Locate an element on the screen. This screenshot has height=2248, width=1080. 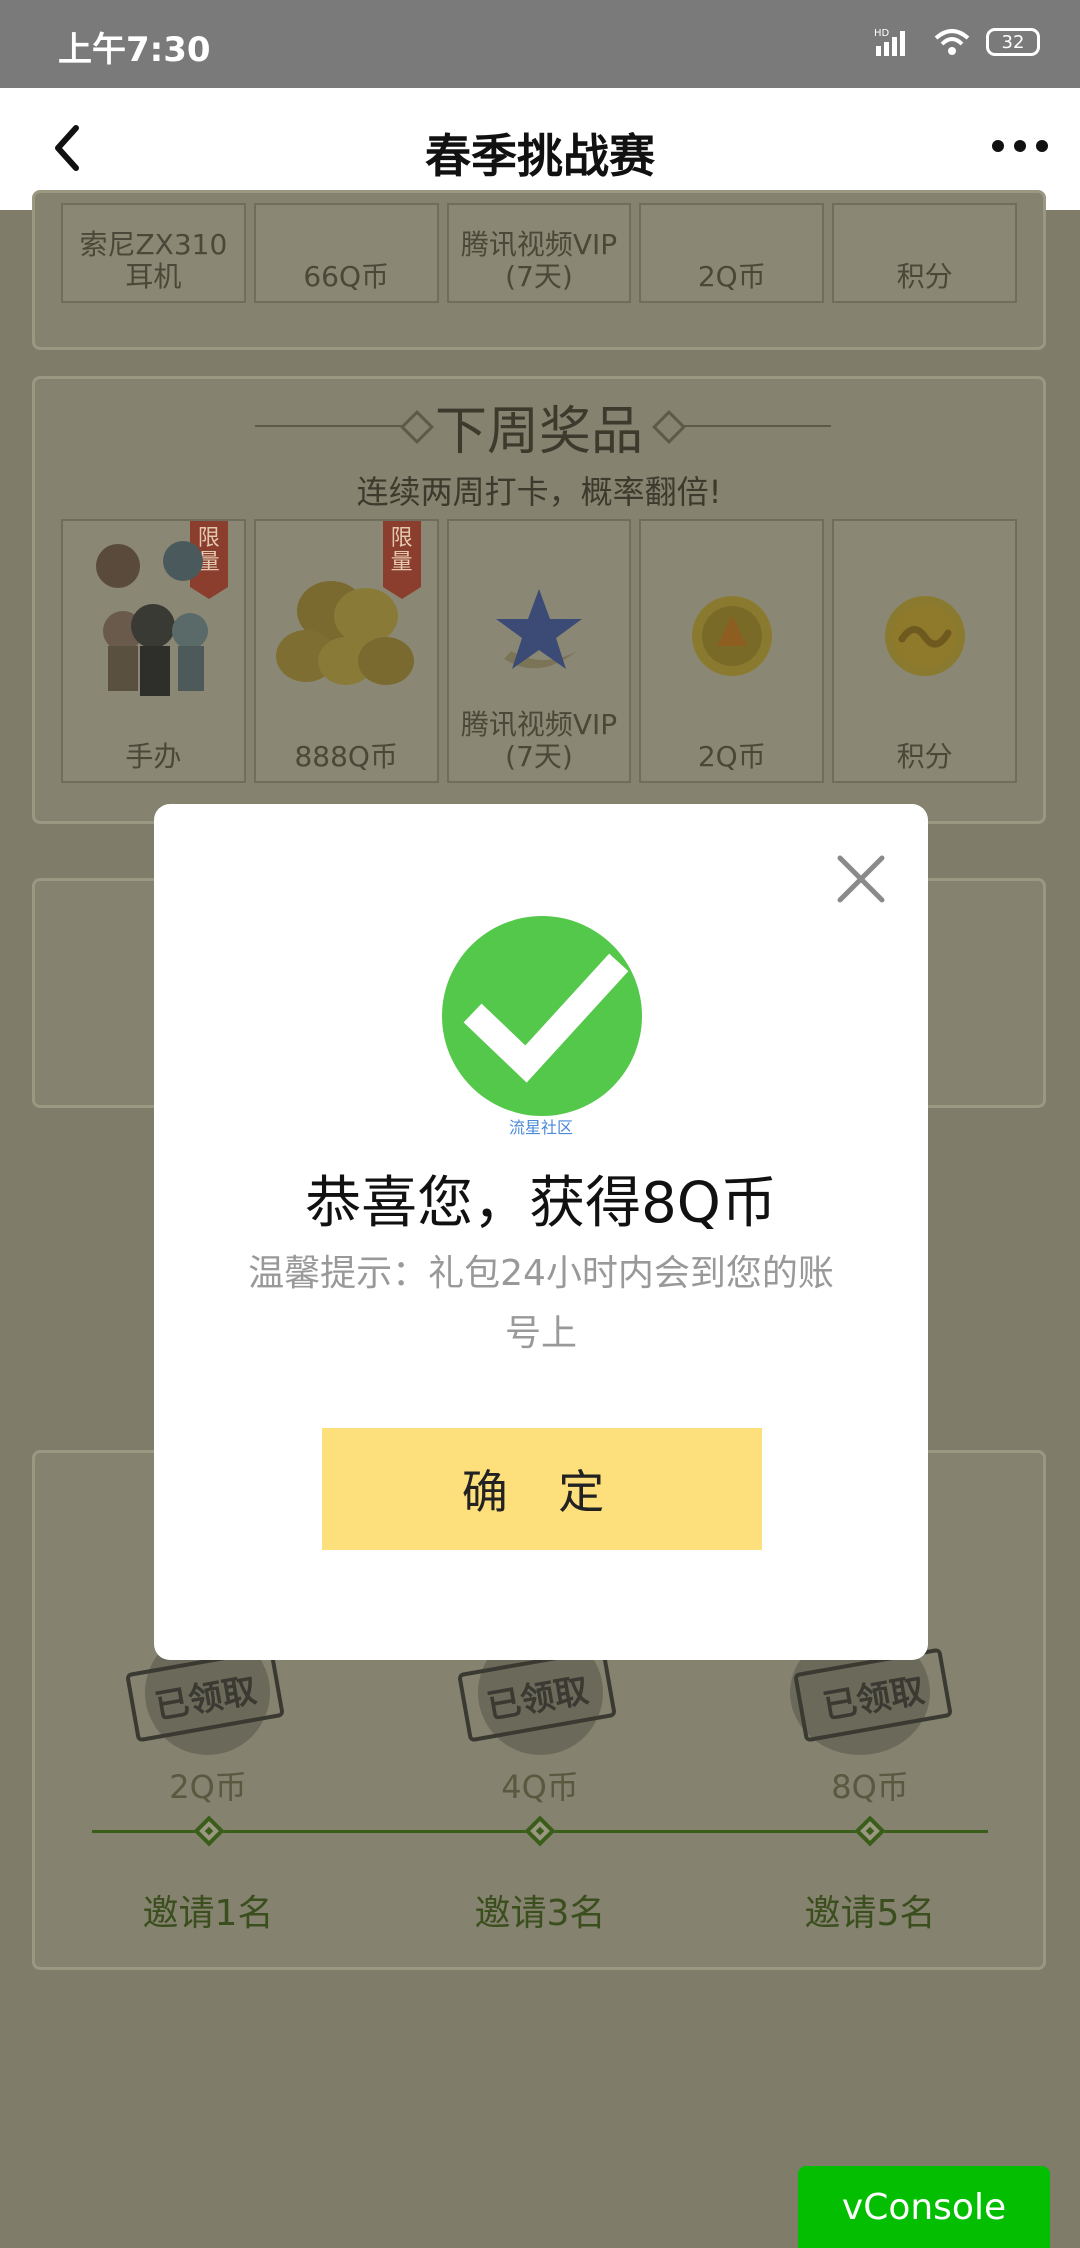
prize-cell: 腾讯视频VIP (7天) is located at coordinates (539, 253).